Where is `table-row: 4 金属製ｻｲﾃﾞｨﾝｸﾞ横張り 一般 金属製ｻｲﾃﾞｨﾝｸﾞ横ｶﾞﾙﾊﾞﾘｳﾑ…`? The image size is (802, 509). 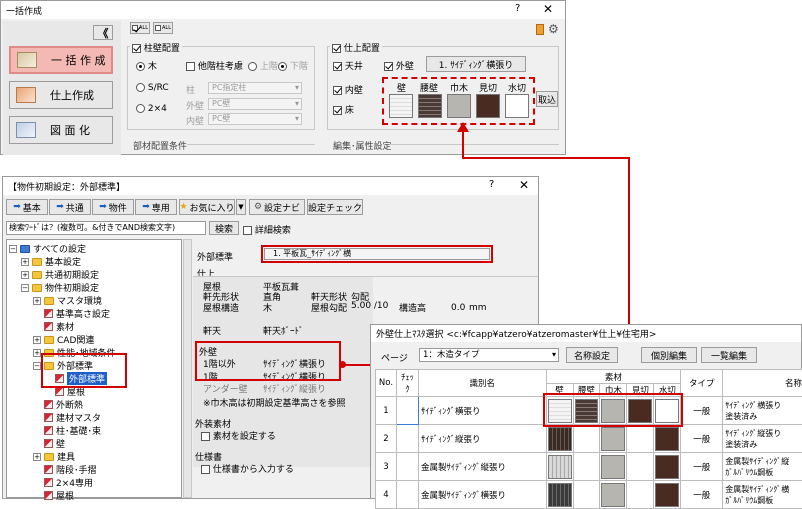 table-row: 4 金属製ｻｲﾃﾞｨﾝｸﾞ横張り 一般 金属製ｻｲﾃﾞｨﾝｸﾞ横ｶﾞﾙﾊﾞﾘｳﾑ… is located at coordinates (589, 495).